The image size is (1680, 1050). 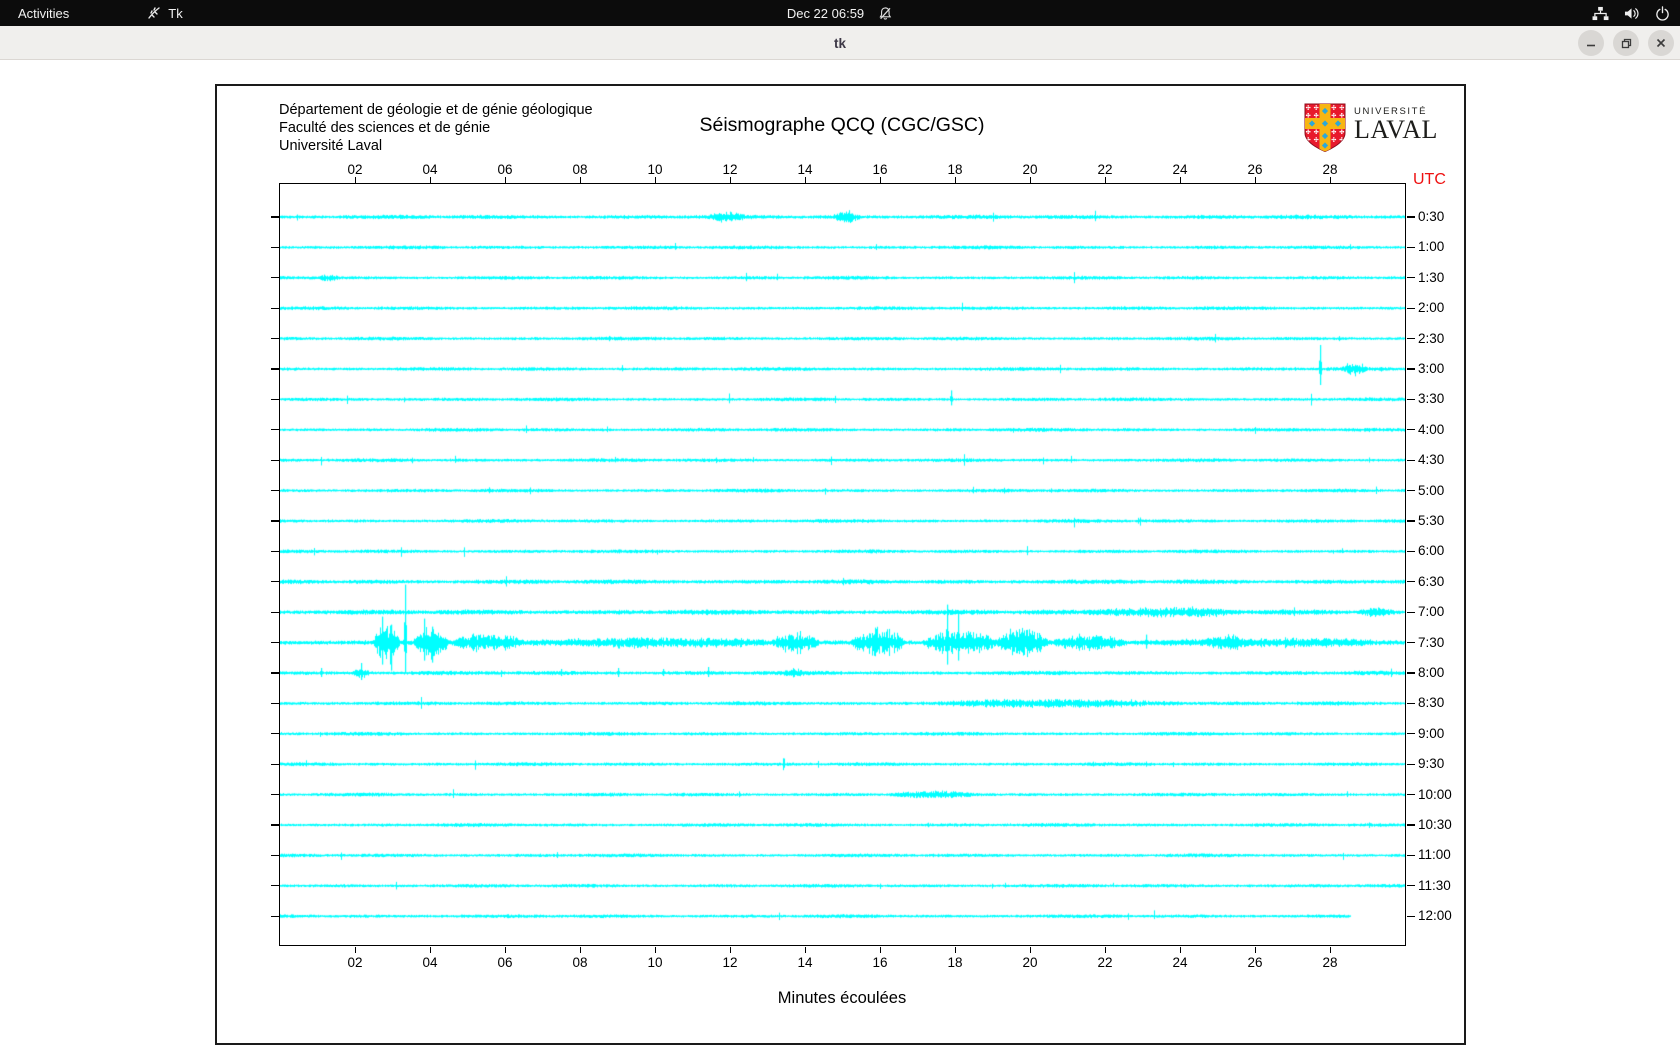 I want to click on x-axis-label: Minutes écoulées, so click(x=842, y=998).